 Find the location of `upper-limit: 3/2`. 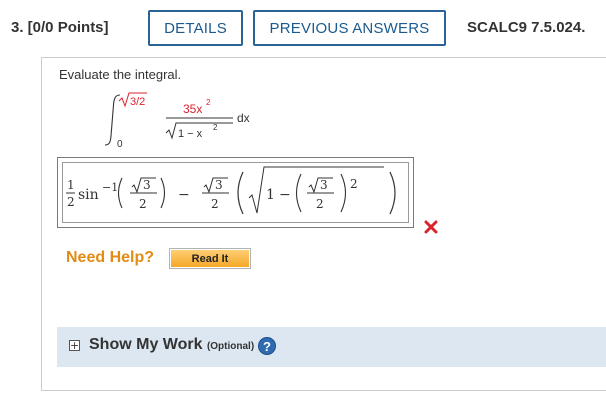

upper-limit: 3/2 is located at coordinates (137, 102).